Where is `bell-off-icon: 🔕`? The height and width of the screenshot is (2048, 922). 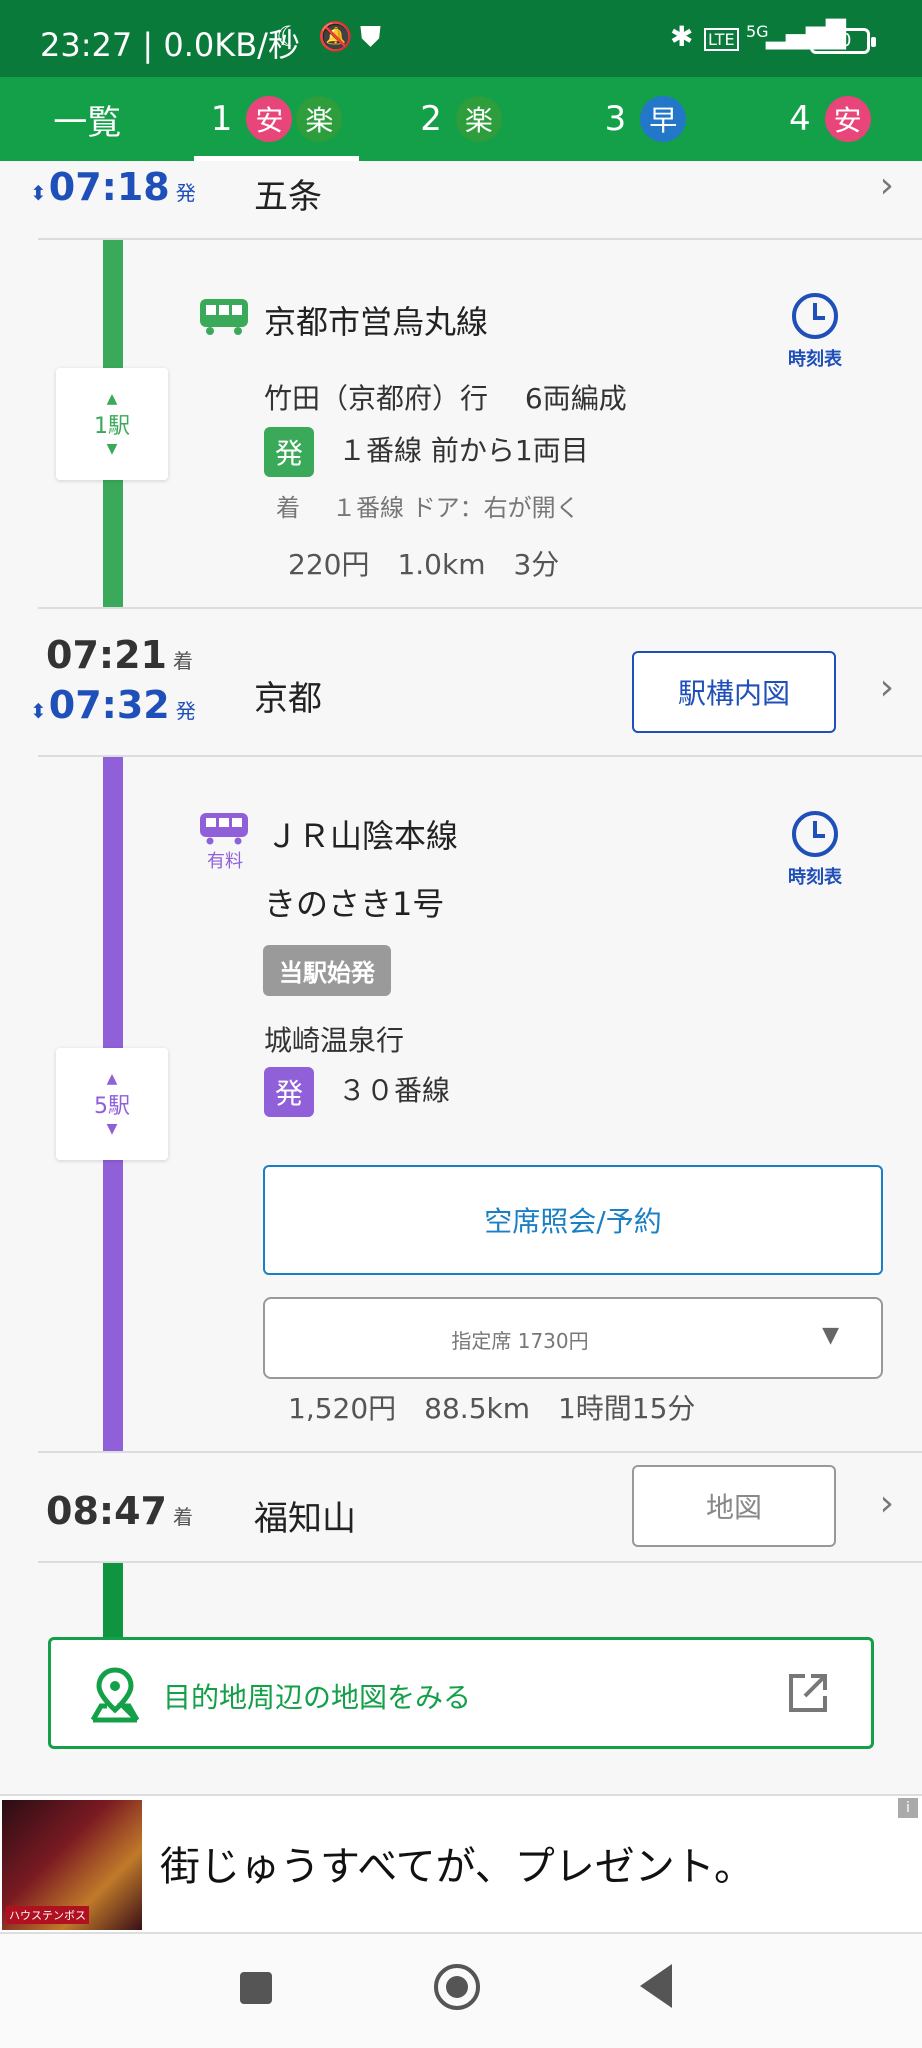 bell-off-icon: 🔕 is located at coordinates (335, 36).